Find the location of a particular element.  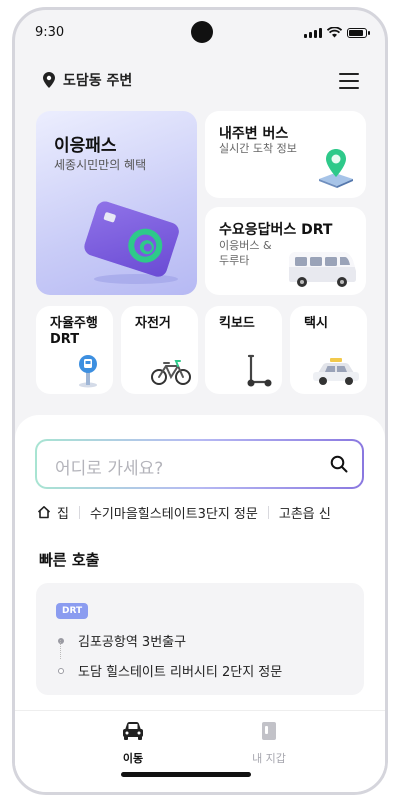

van-icon is located at coordinates (322, 269).